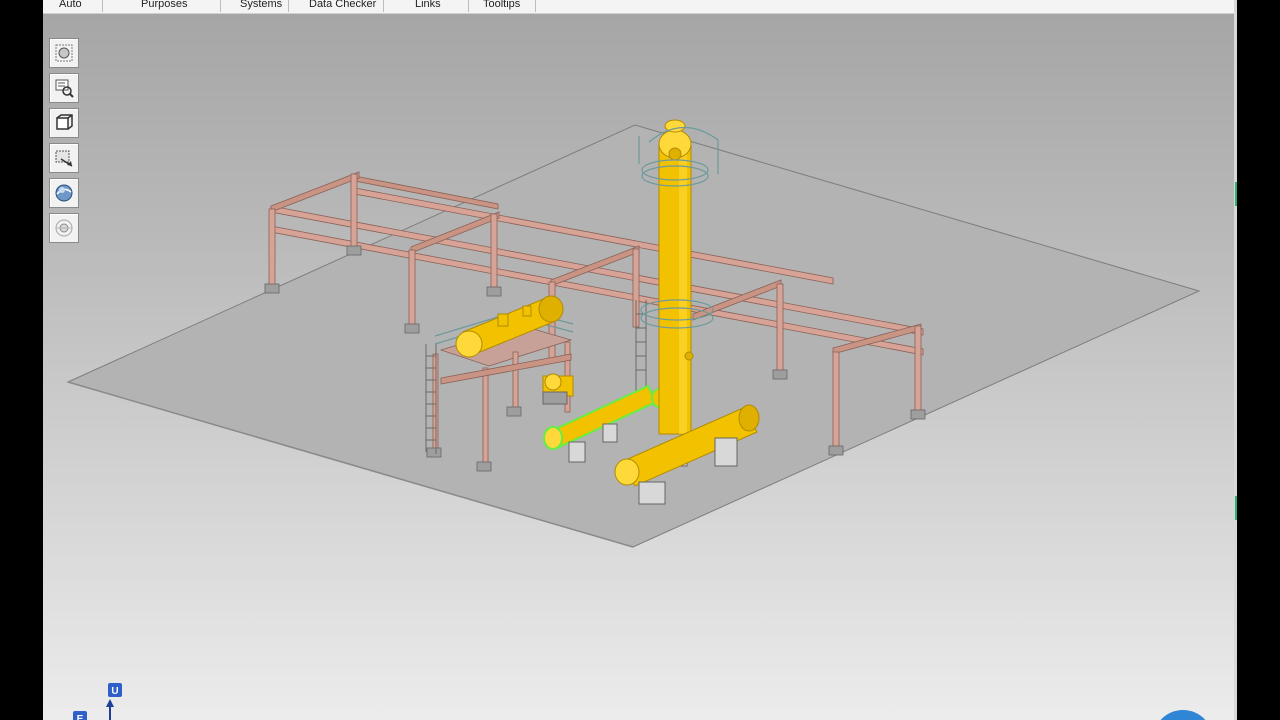 This screenshot has height=720, width=1280. What do you see at coordinates (70, 5) in the screenshot?
I see `tab-auto: Auto` at bounding box center [70, 5].